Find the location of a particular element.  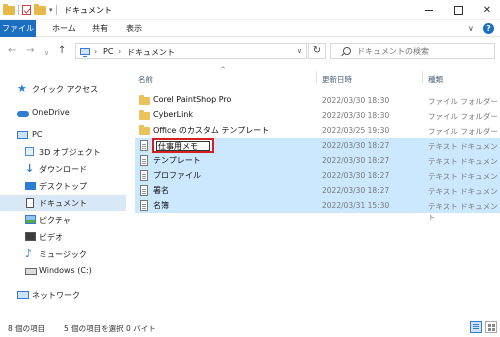

details-view-icon is located at coordinates (476, 327).